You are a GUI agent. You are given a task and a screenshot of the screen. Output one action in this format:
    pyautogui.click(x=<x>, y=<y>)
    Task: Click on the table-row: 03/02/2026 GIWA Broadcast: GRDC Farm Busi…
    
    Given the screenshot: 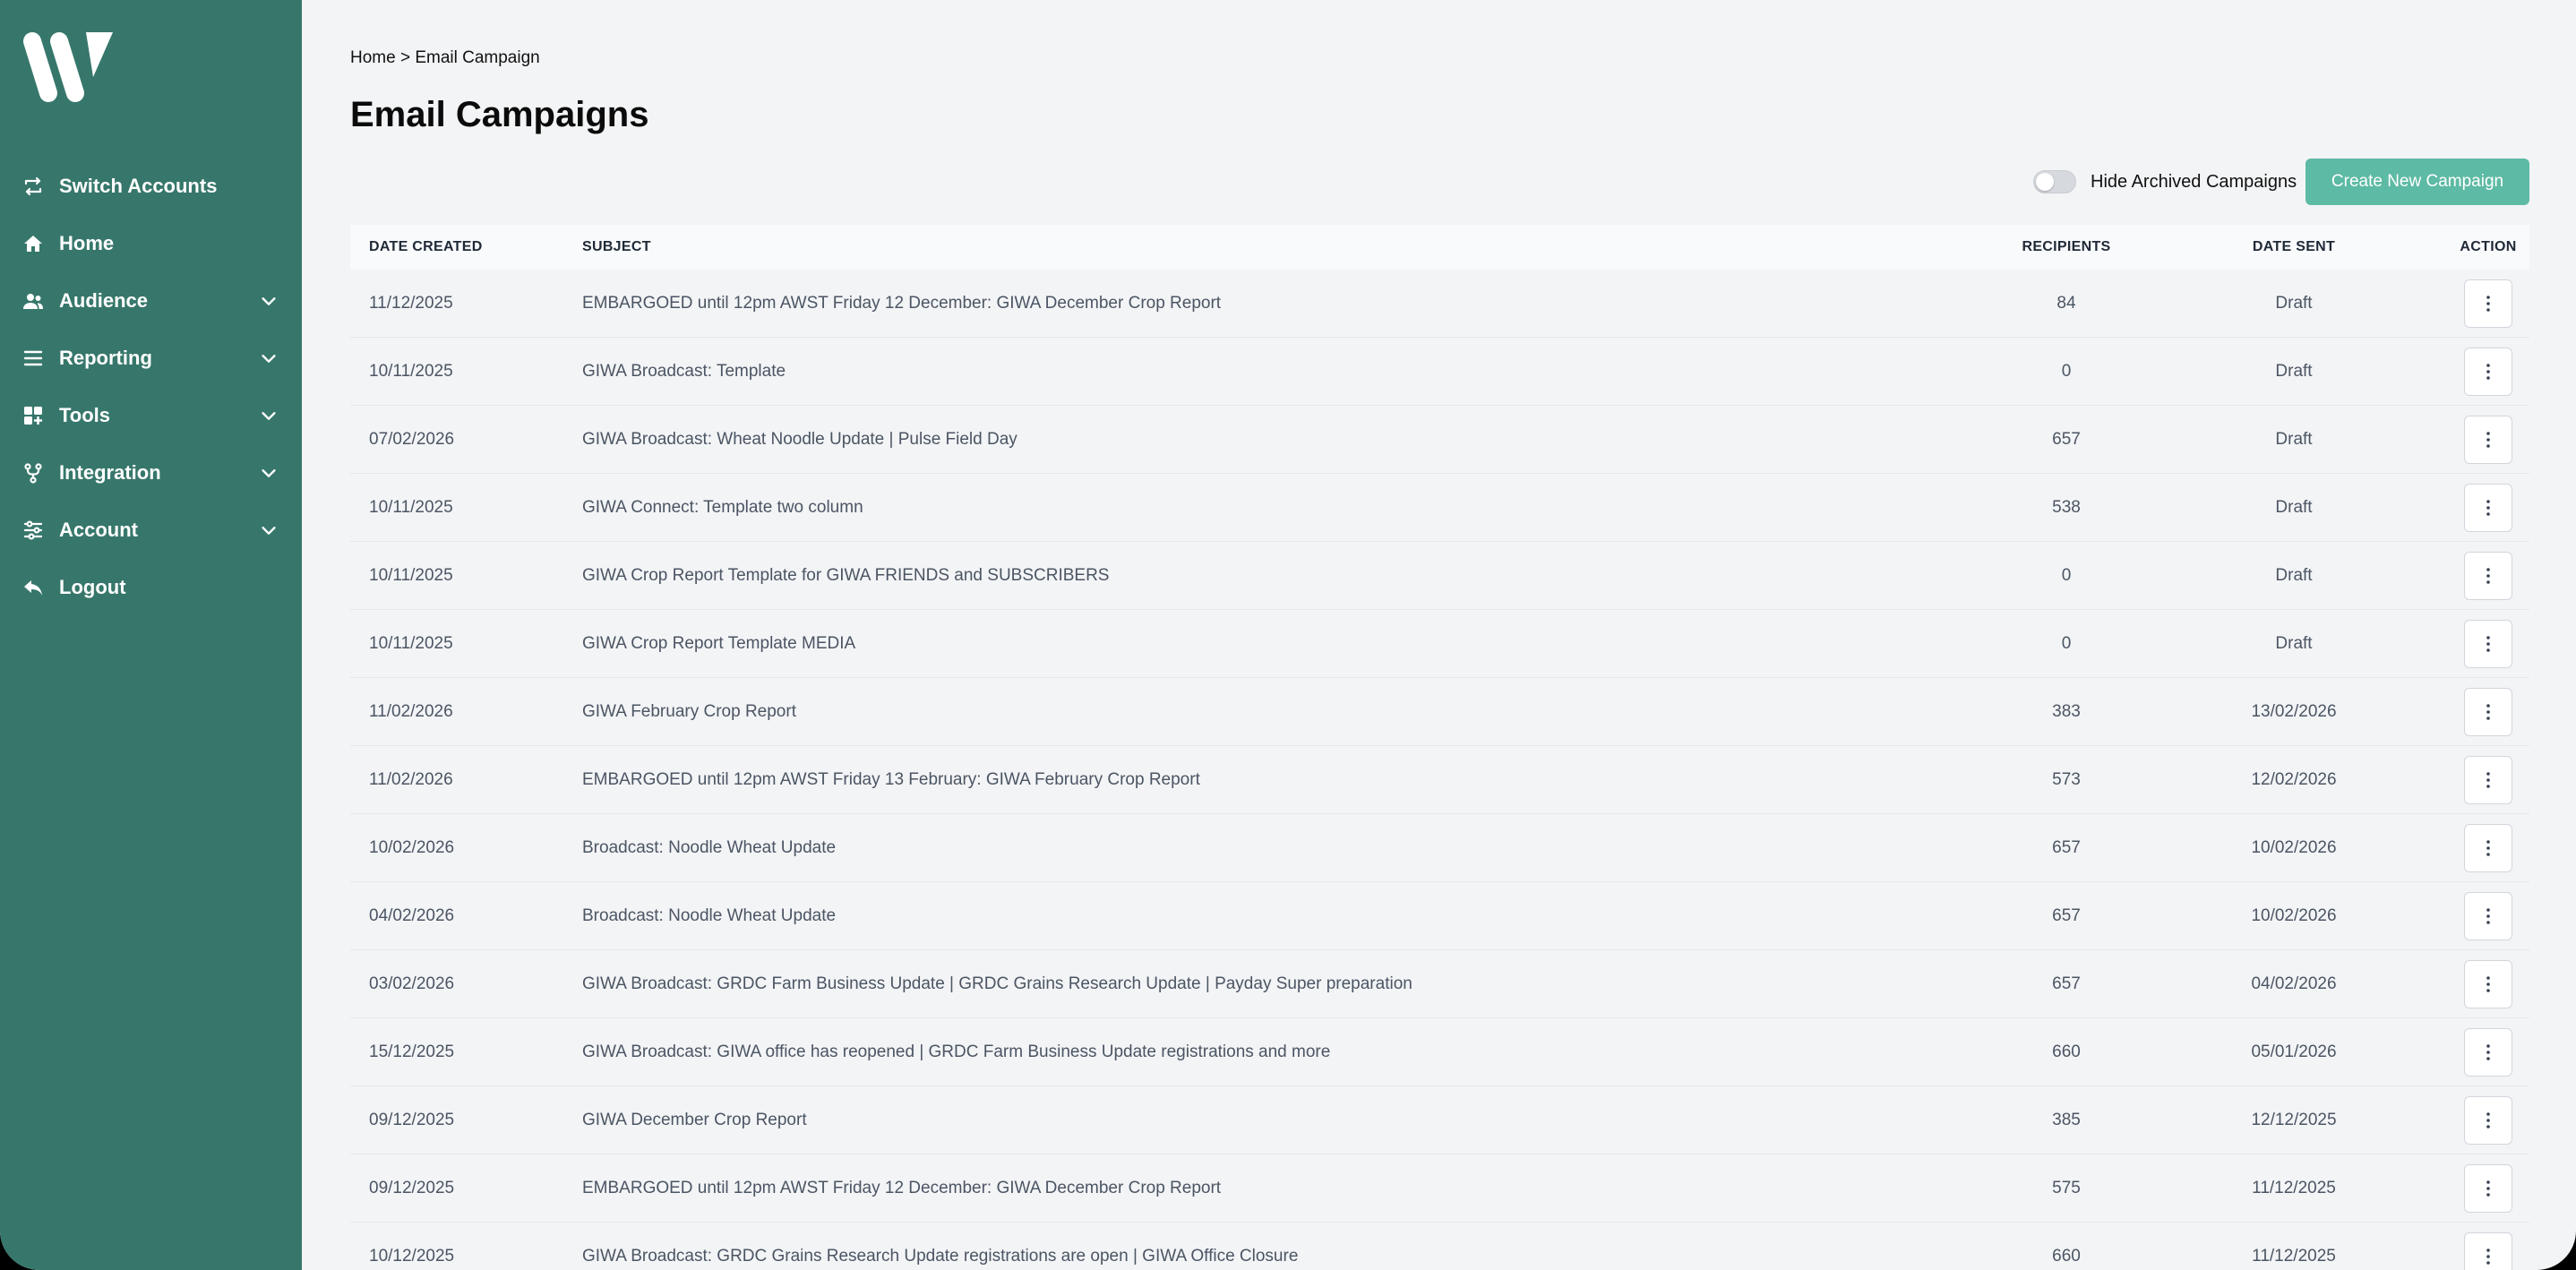 What is the action you would take?
    pyautogui.click(x=1439, y=984)
    